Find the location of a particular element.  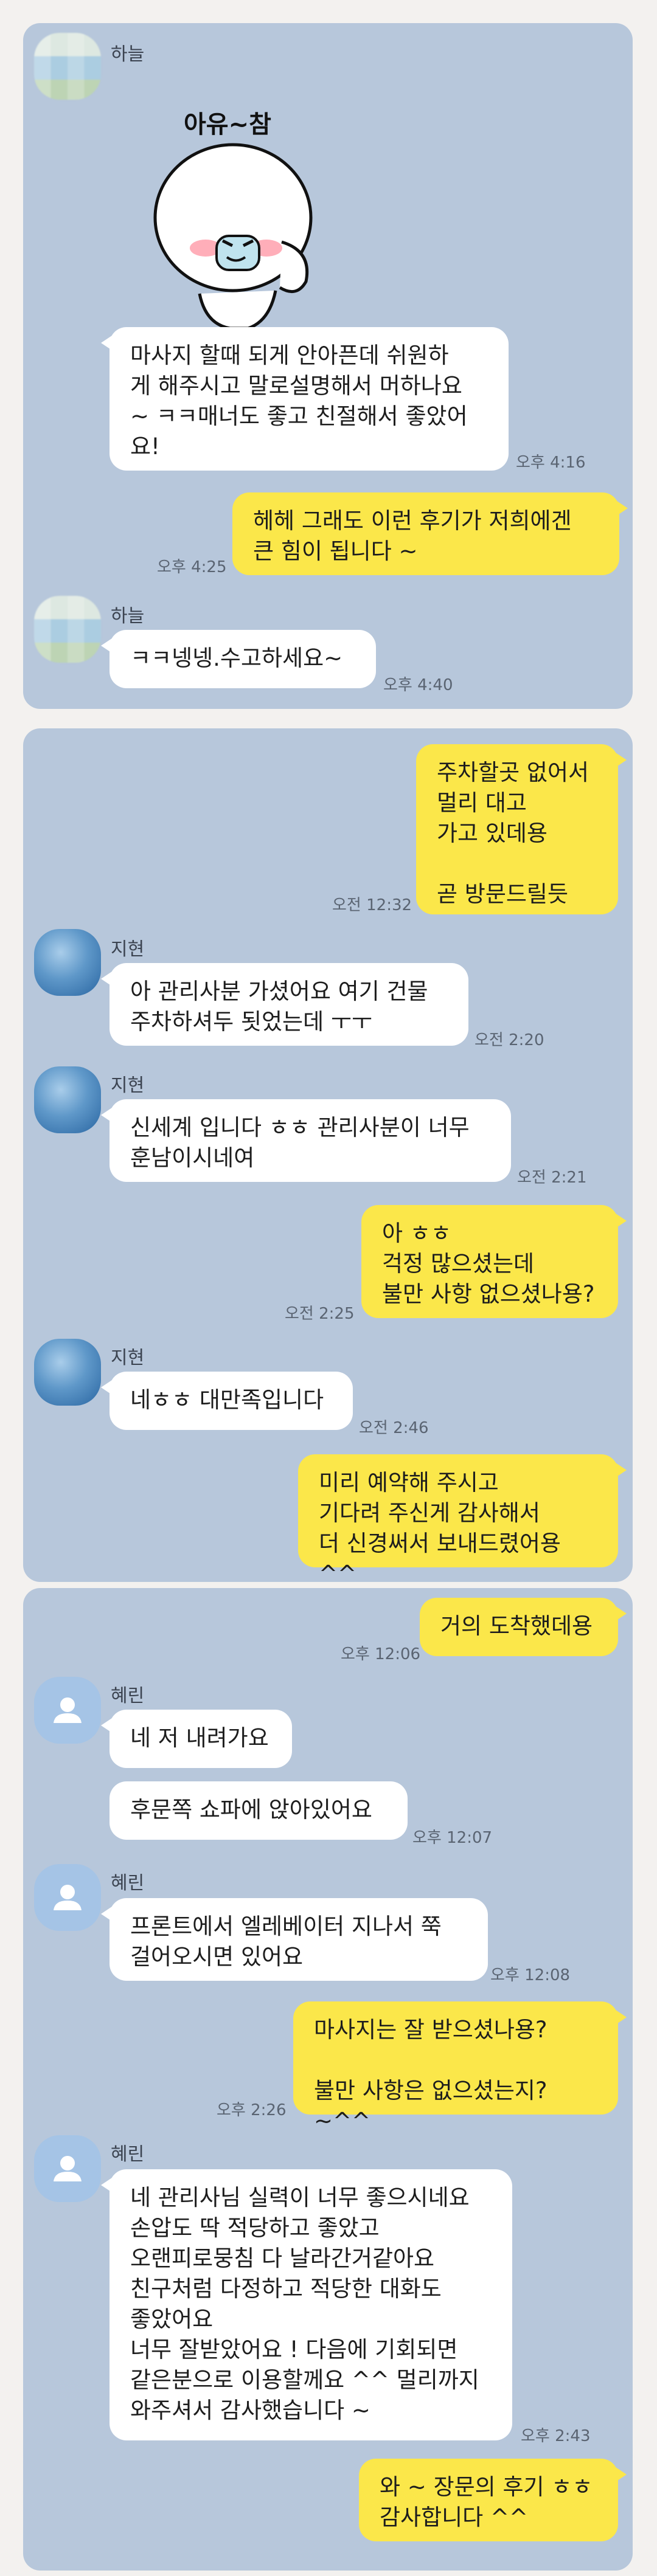

incoming-message: 프론트에서 엘레베이터 지나서 쭉 걸어오시면 있어요 is located at coordinates (294, 1939).